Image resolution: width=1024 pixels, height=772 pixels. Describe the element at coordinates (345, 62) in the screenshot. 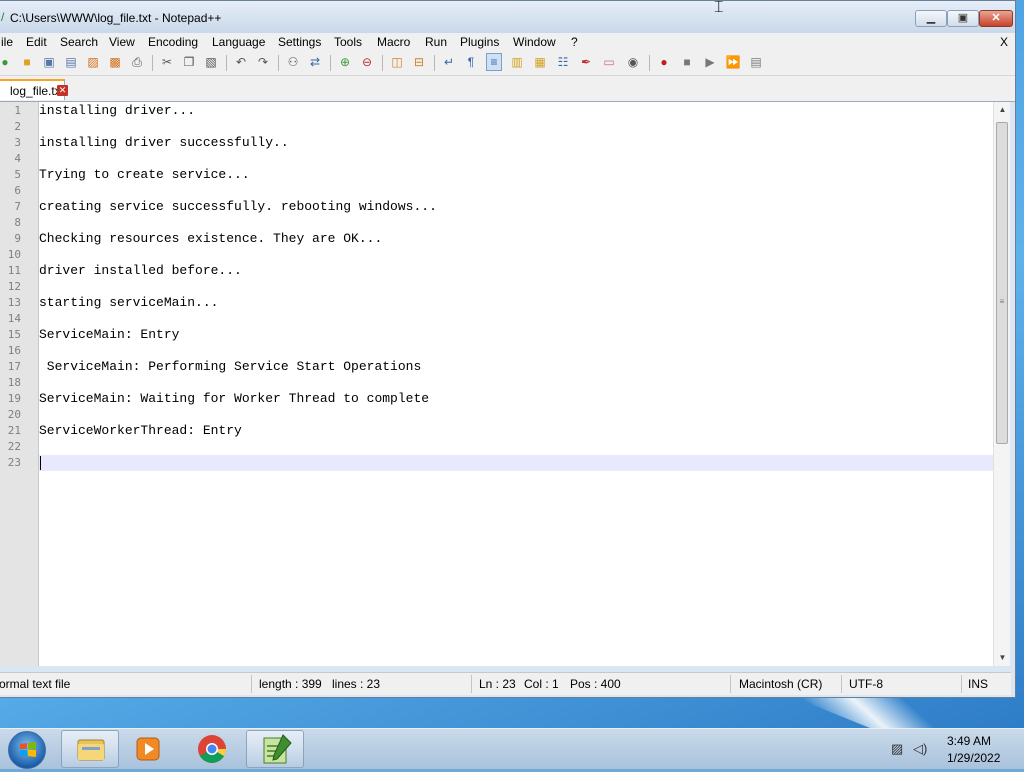

I see `zoom-in-icon: ⊕` at that location.